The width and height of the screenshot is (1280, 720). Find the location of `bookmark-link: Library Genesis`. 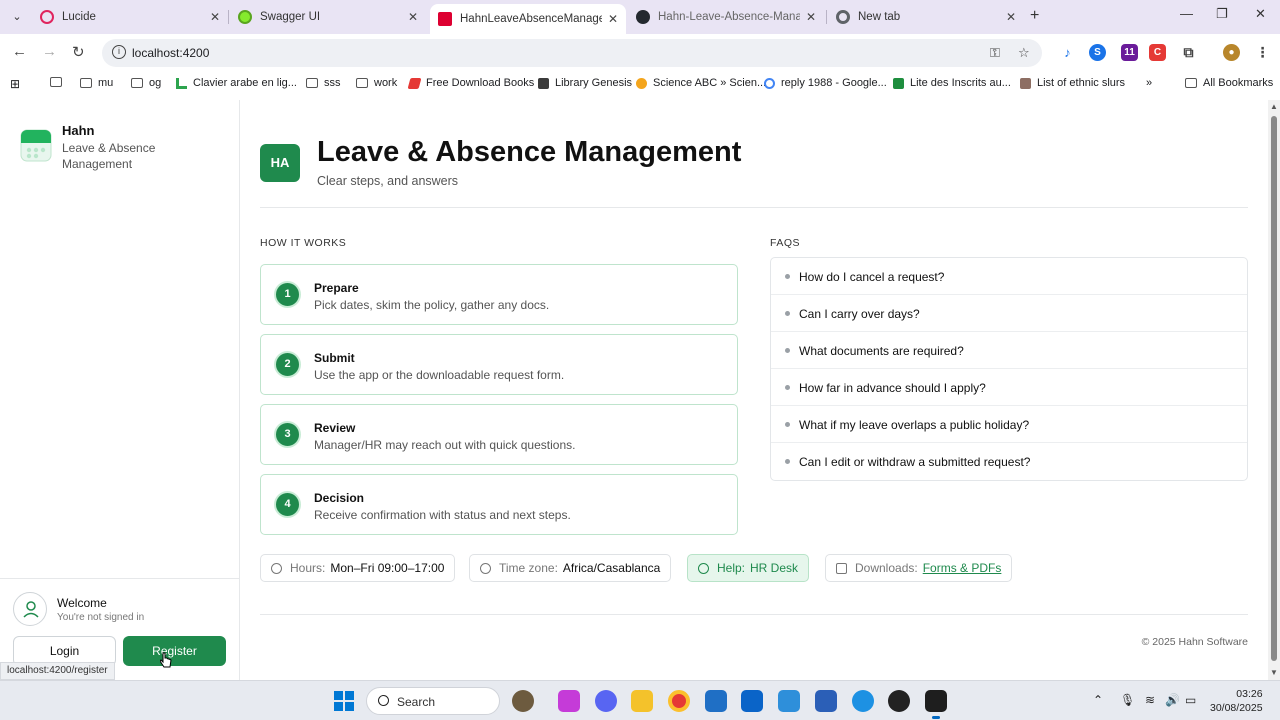

bookmark-link: Library Genesis is located at coordinates (585, 83).